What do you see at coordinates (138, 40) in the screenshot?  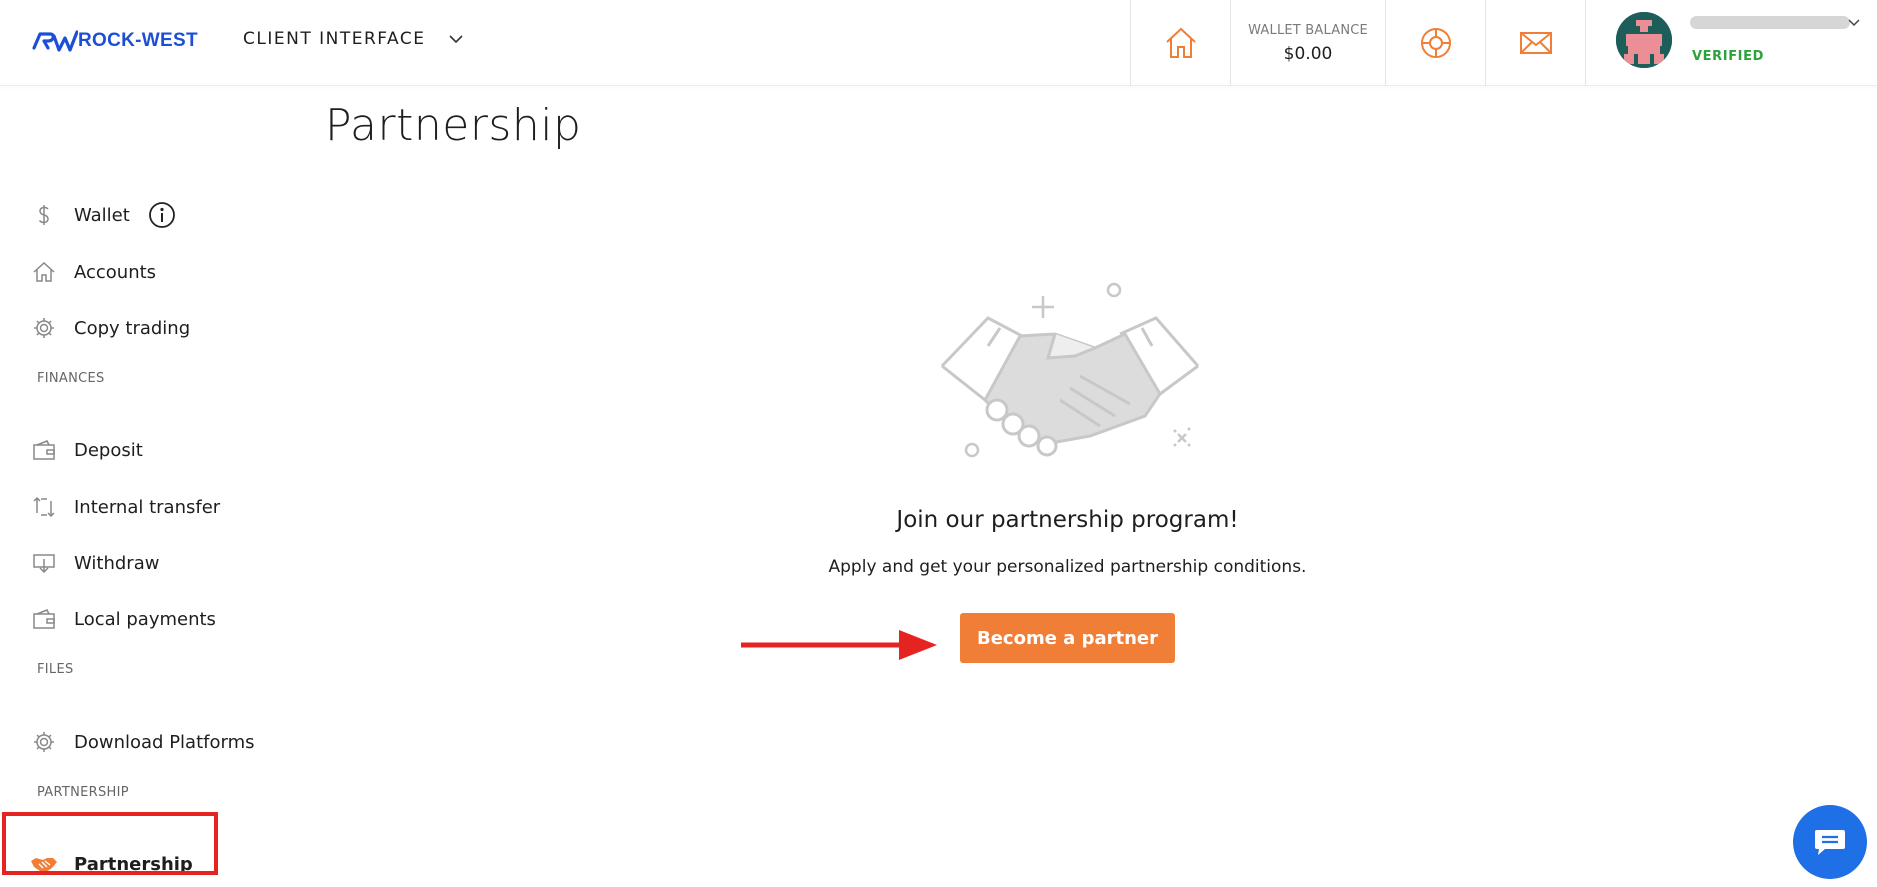 I see `logo-text: ROCK-WEST` at bounding box center [138, 40].